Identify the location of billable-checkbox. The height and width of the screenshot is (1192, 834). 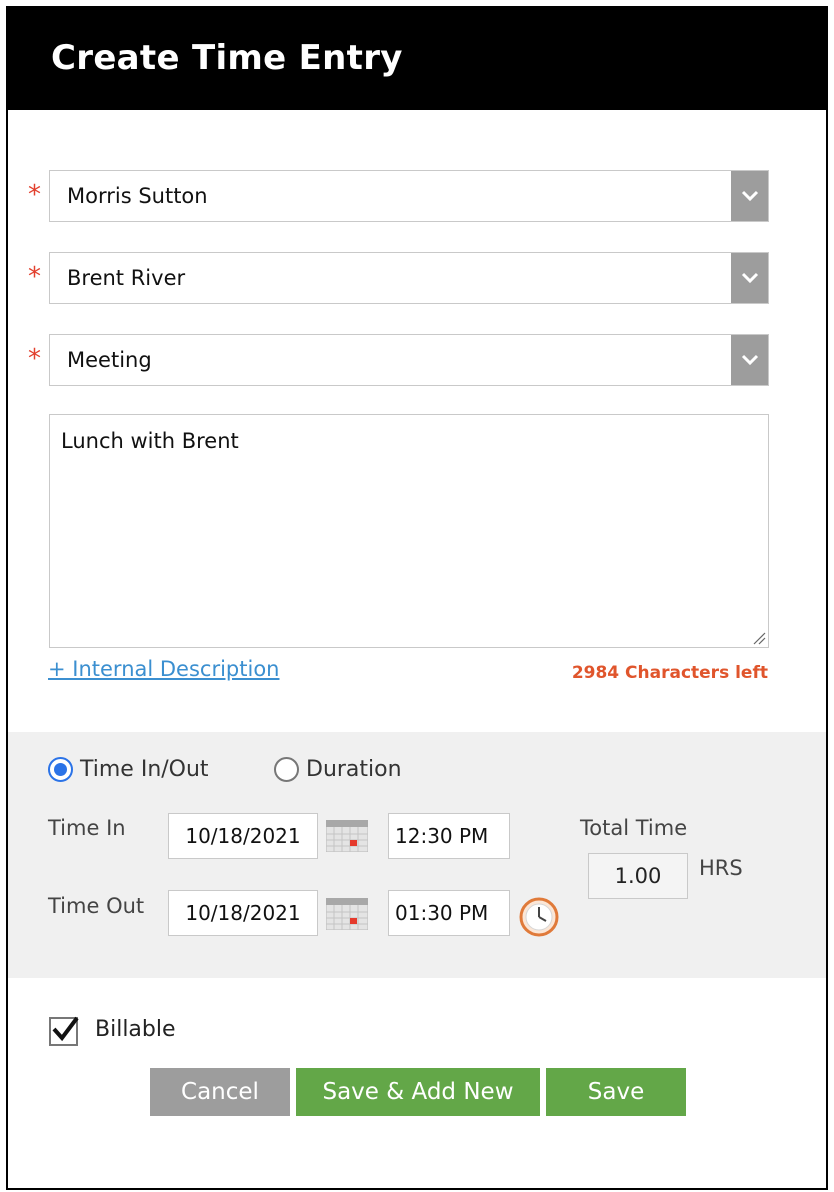
(64, 1031).